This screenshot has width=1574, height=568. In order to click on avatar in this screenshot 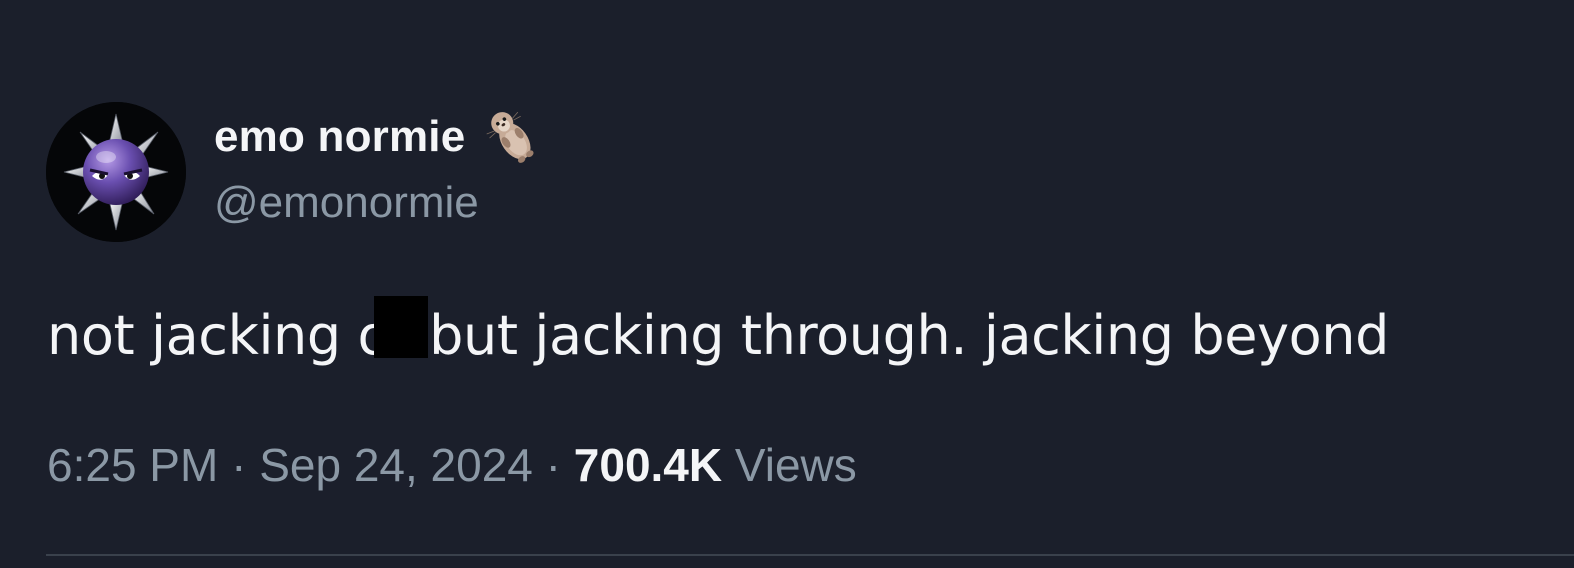, I will do `click(116, 172)`.